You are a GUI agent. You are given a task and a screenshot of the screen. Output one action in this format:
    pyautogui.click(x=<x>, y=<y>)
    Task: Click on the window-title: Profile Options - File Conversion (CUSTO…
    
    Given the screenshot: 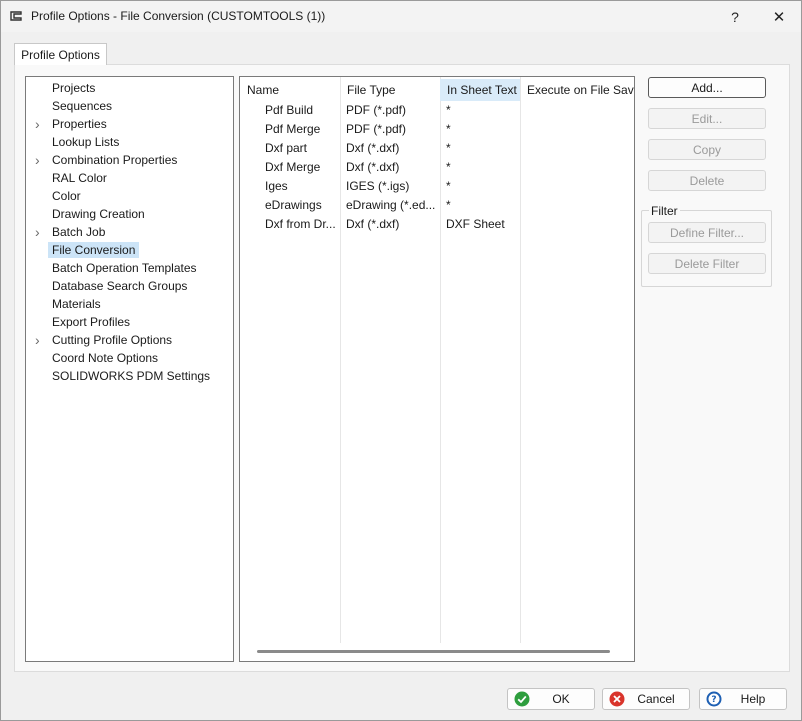 What is the action you would take?
    pyautogui.click(x=178, y=16)
    